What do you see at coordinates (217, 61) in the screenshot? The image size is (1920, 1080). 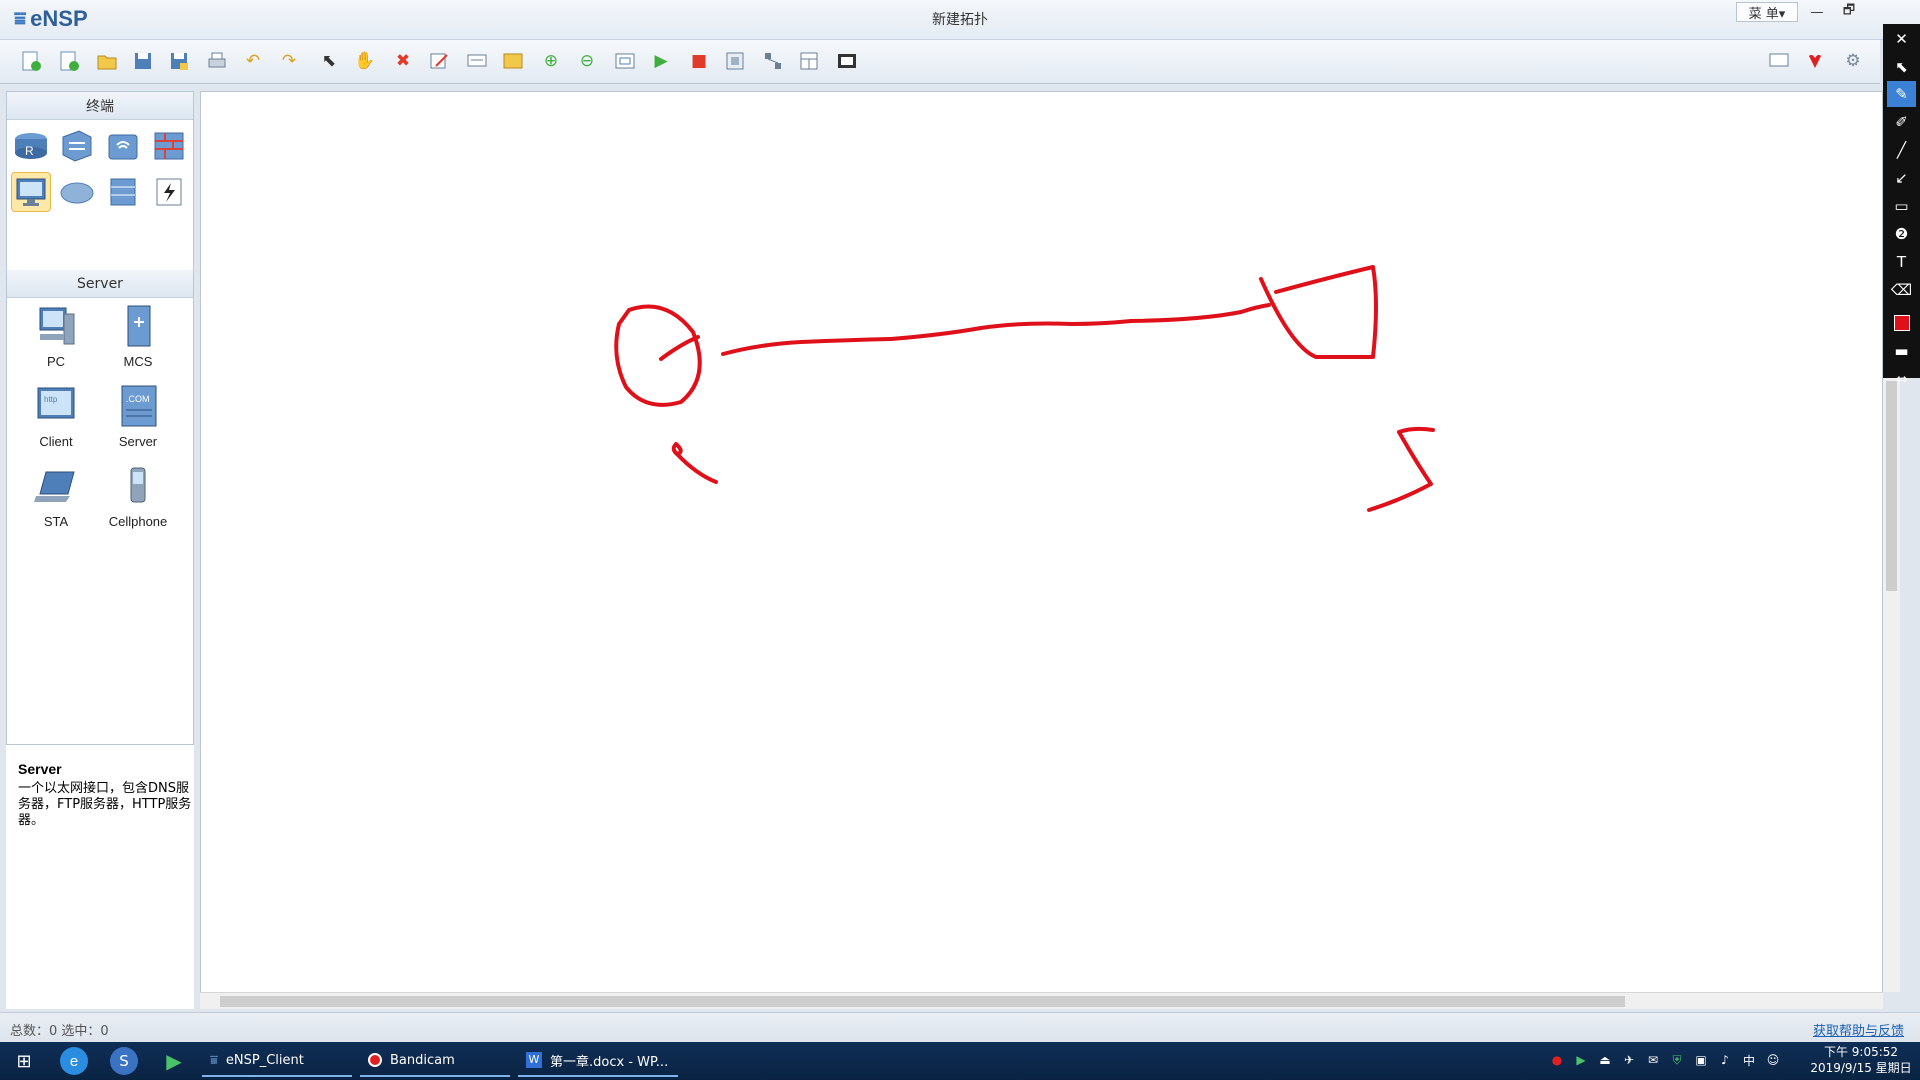 I see `print-icon` at bounding box center [217, 61].